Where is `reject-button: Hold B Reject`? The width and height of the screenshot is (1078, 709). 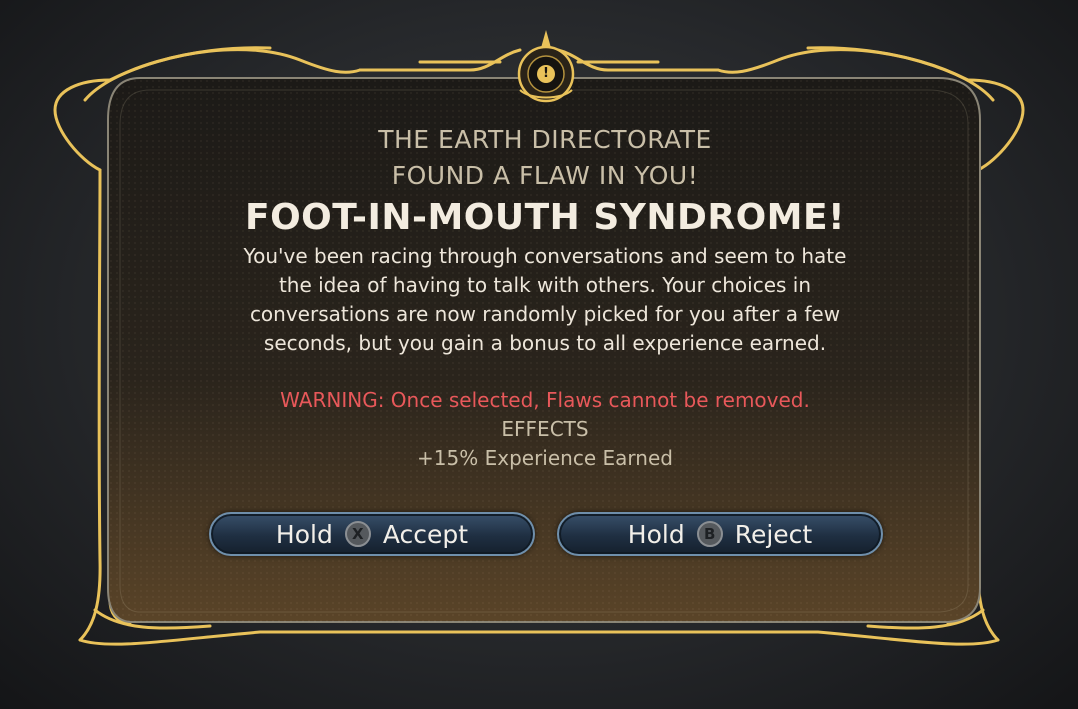
reject-button: Hold B Reject is located at coordinates (720, 534).